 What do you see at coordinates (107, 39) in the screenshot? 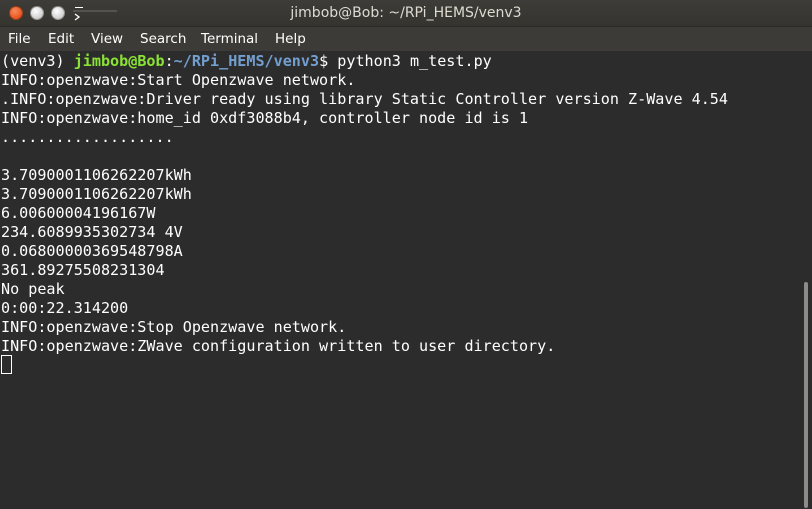
I see `menu-view: View` at bounding box center [107, 39].